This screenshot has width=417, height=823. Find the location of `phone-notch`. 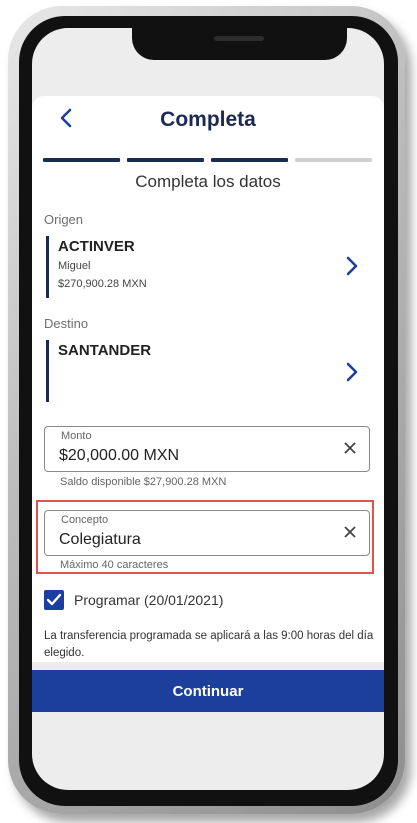

phone-notch is located at coordinates (239, 44).